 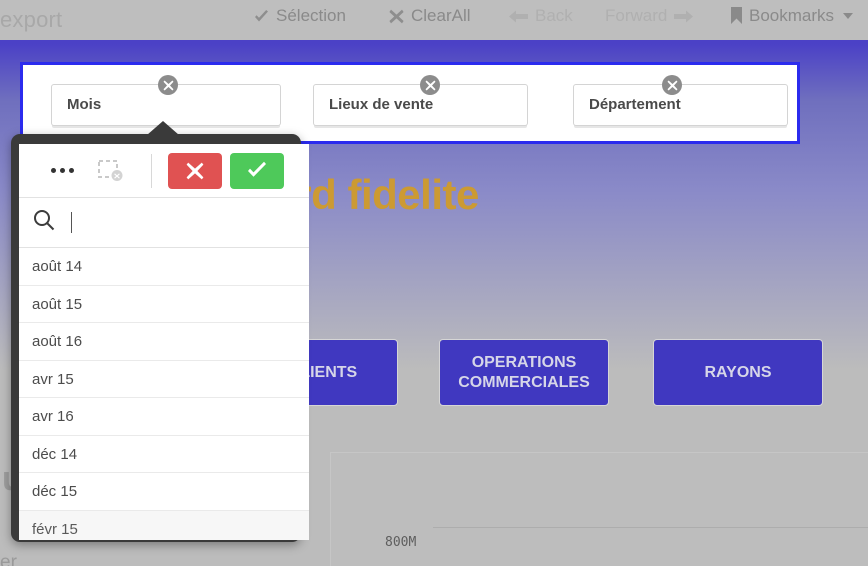 I want to click on bookmarks-button: Bookmarks, so click(x=792, y=16).